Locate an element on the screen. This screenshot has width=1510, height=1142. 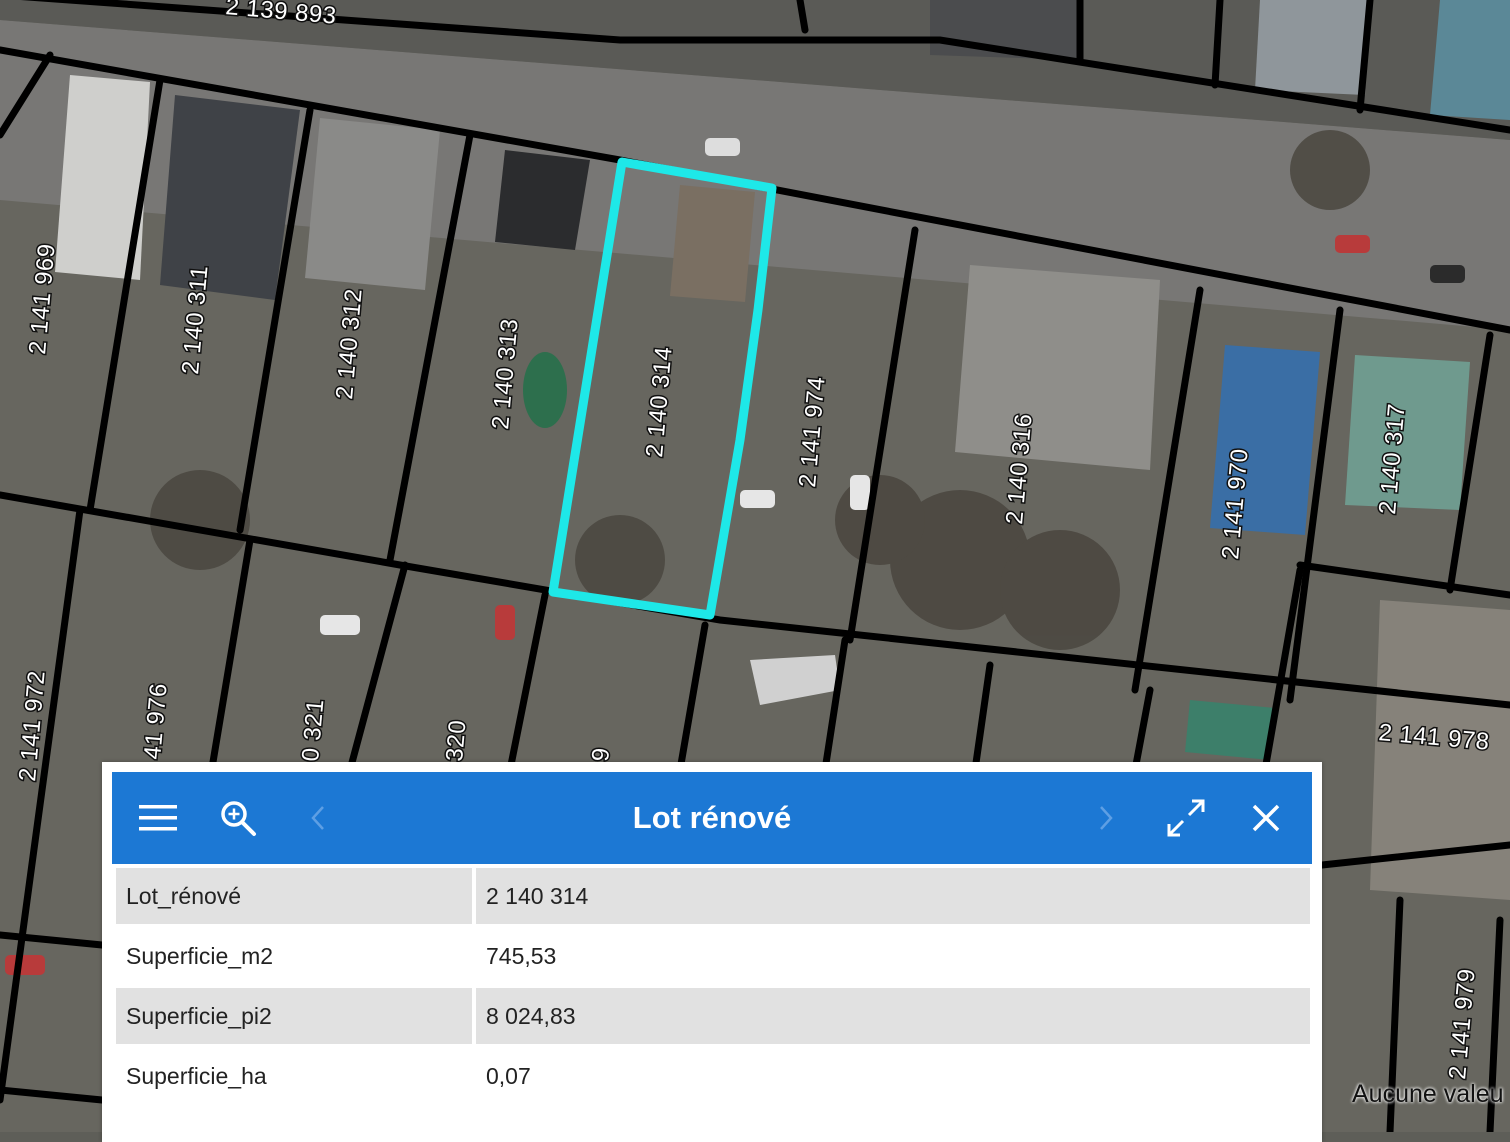
attribute-key: Lot_rénové is located at coordinates (294, 896).